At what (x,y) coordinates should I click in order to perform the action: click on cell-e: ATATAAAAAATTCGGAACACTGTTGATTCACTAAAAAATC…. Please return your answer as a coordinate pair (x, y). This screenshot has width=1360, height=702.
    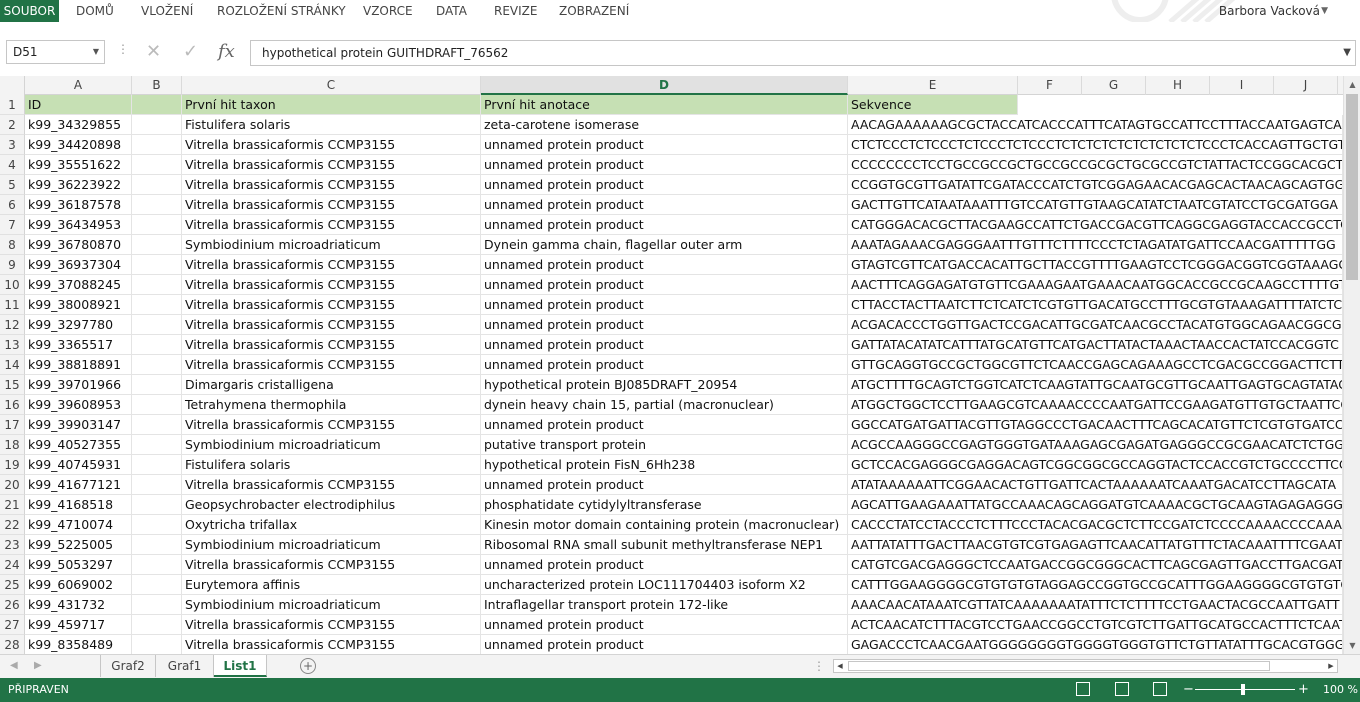
    Looking at the image, I should click on (1095, 485).